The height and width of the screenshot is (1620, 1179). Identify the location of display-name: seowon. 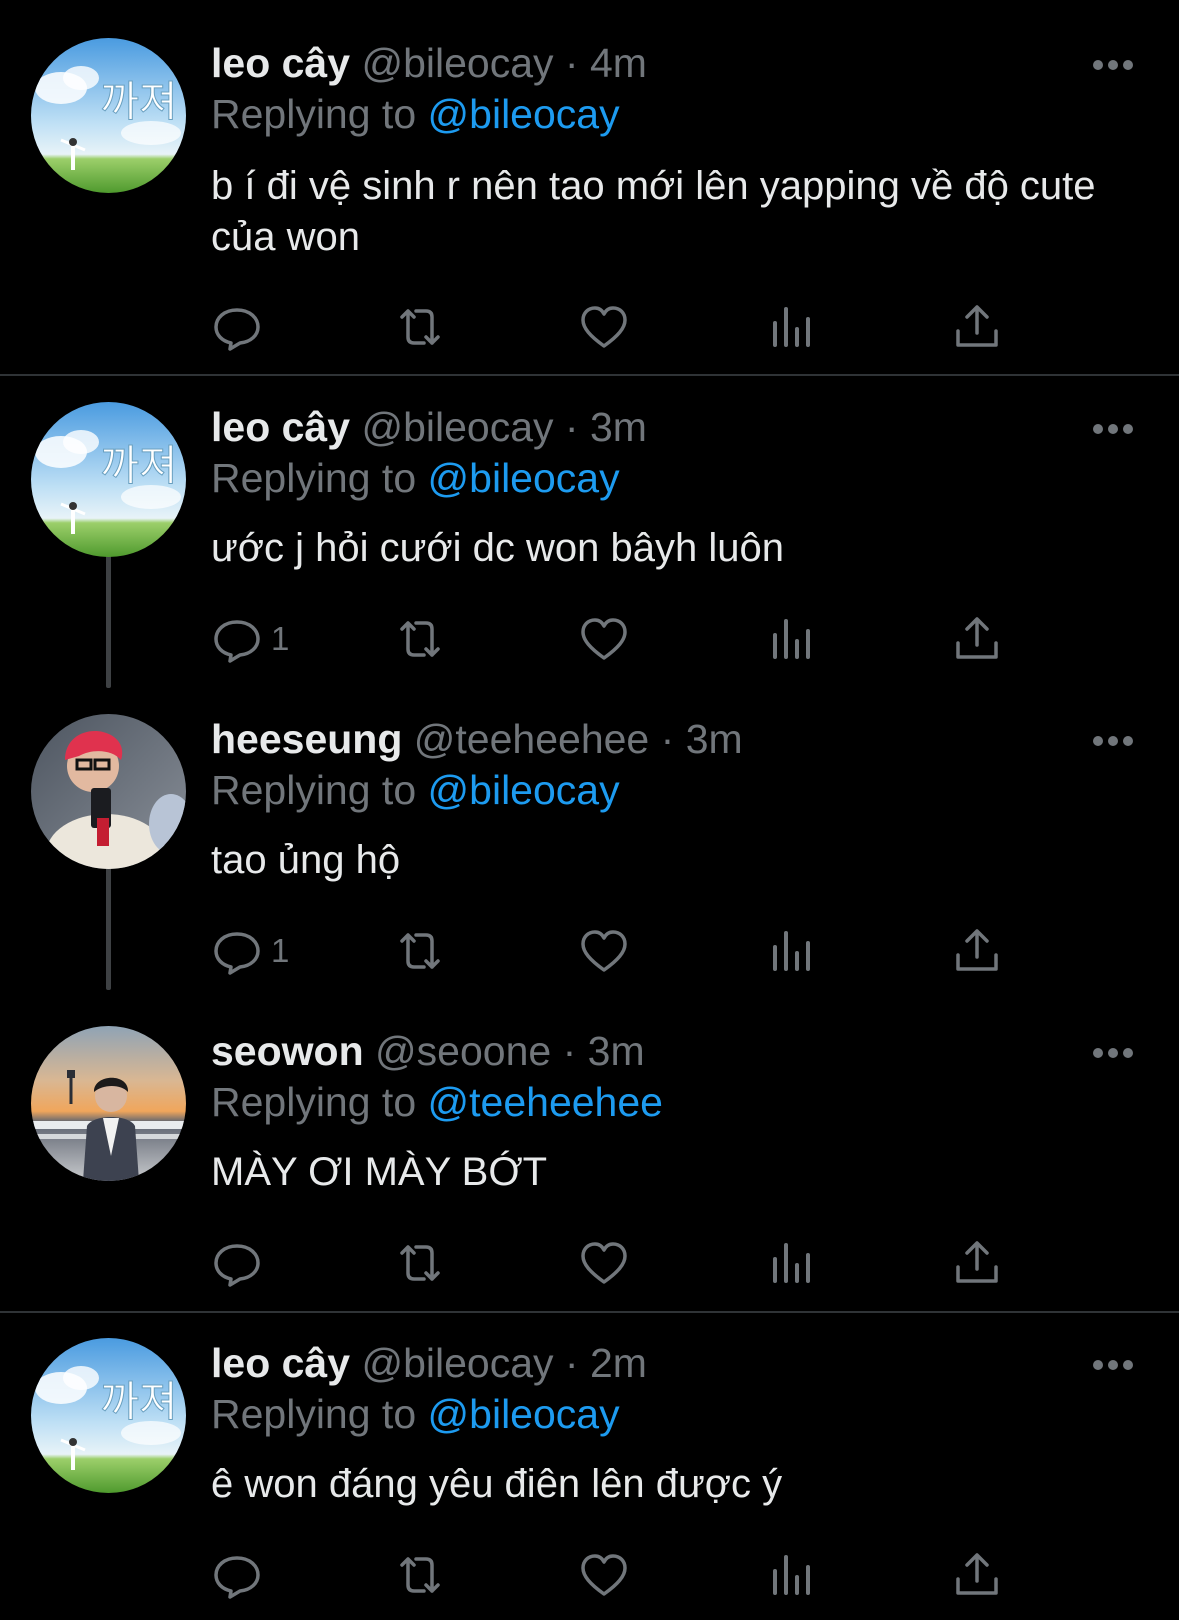
(287, 1051).